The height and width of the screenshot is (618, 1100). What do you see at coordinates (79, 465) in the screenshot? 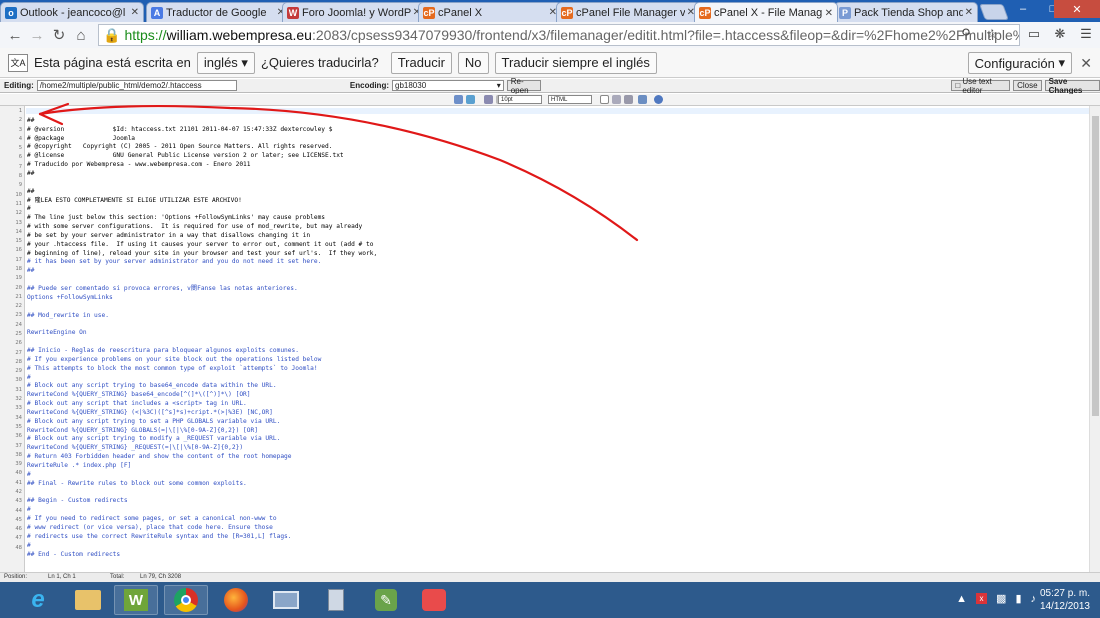
I see `code-line: RewriteRule .* index.php [F]` at bounding box center [79, 465].